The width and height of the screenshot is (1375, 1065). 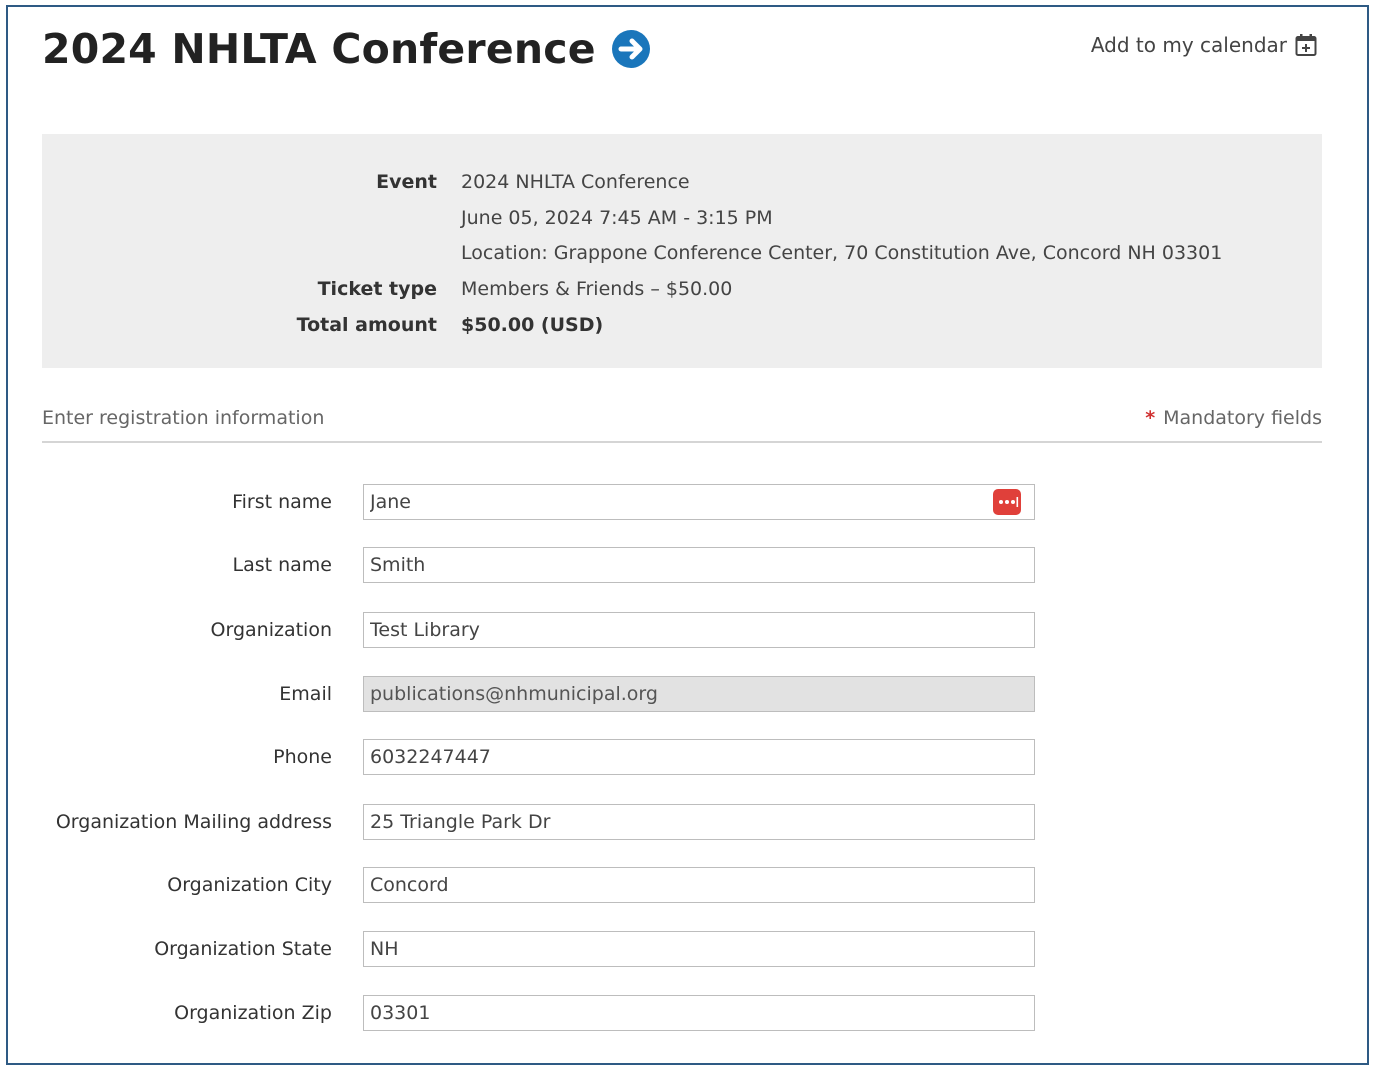 What do you see at coordinates (282, 502) in the screenshot?
I see `first-name-label: First name` at bounding box center [282, 502].